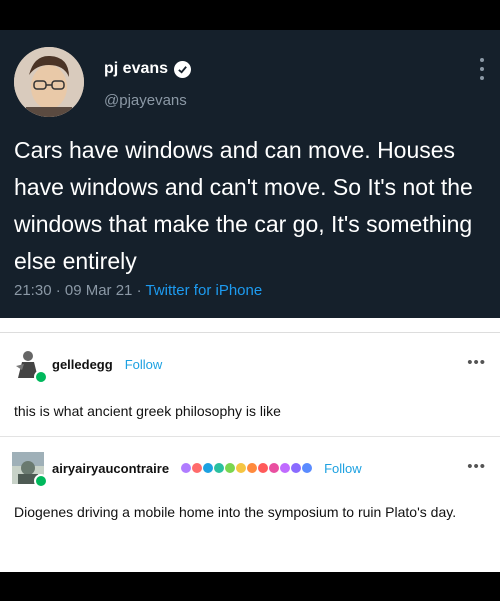 This screenshot has width=500, height=601. What do you see at coordinates (136, 69) in the screenshot?
I see `tweet-author-name: pj evans` at bounding box center [136, 69].